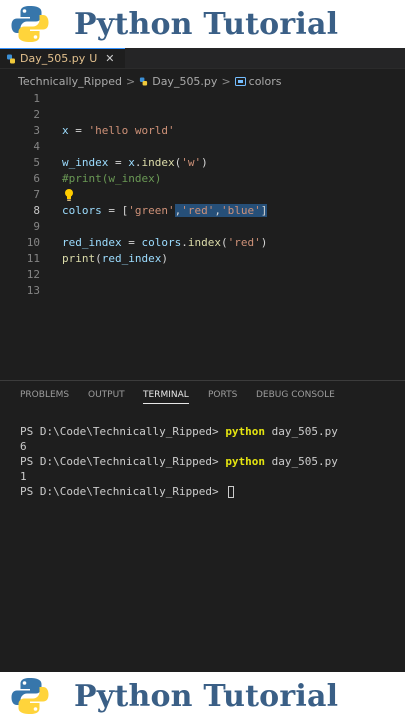 This screenshot has width=405, height=720. Describe the element at coordinates (33, 242) in the screenshot. I see `line-number: 10` at that location.